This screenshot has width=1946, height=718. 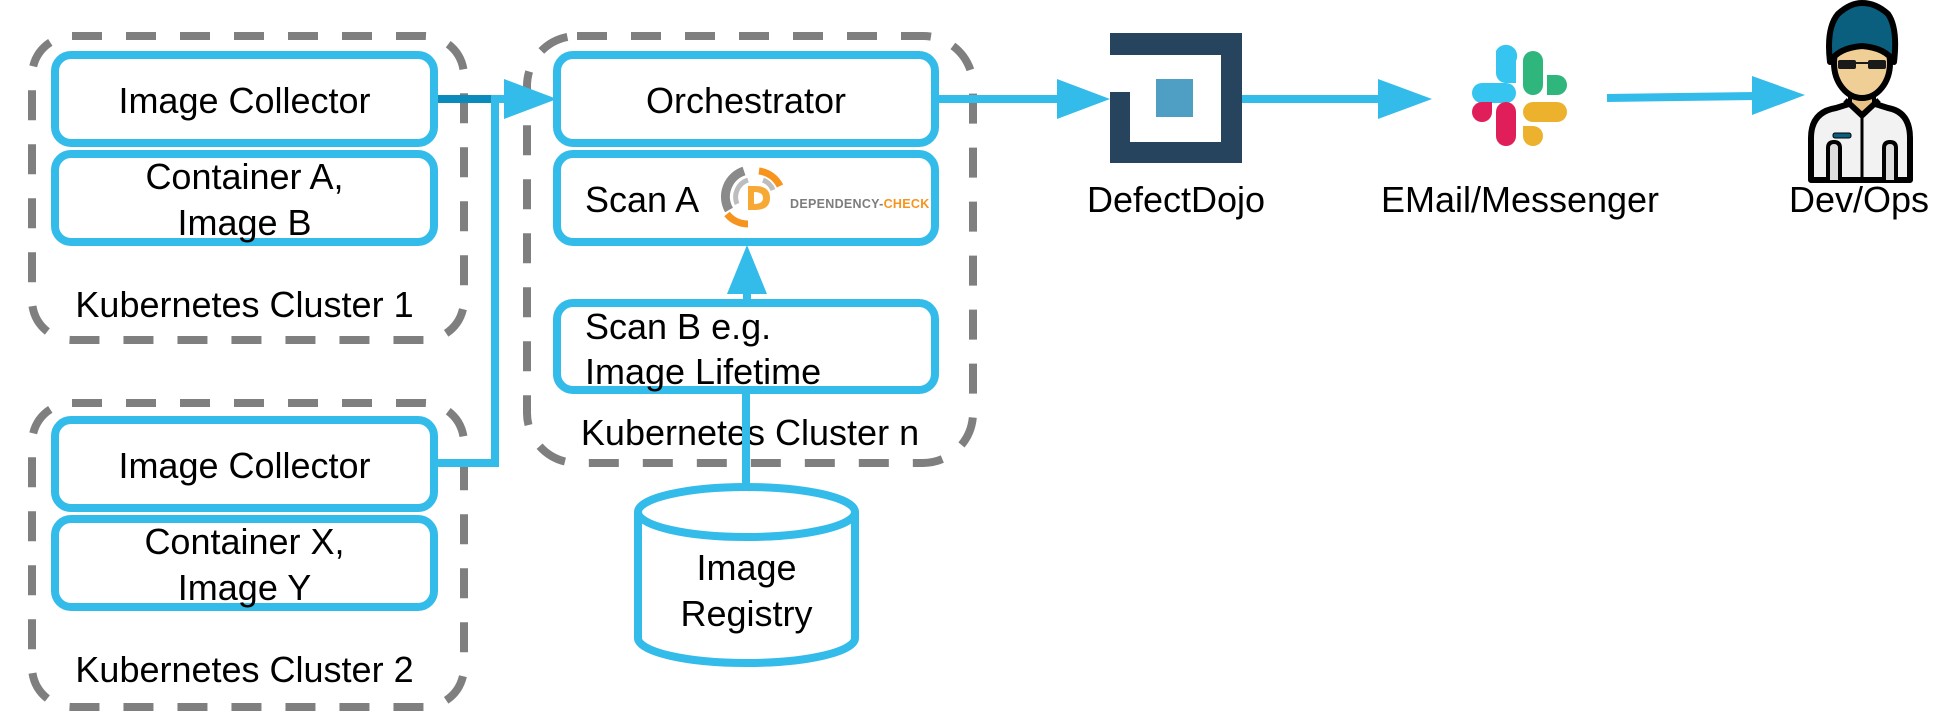 I want to click on image-collector-1-label: Image Collector, so click(x=244, y=100).